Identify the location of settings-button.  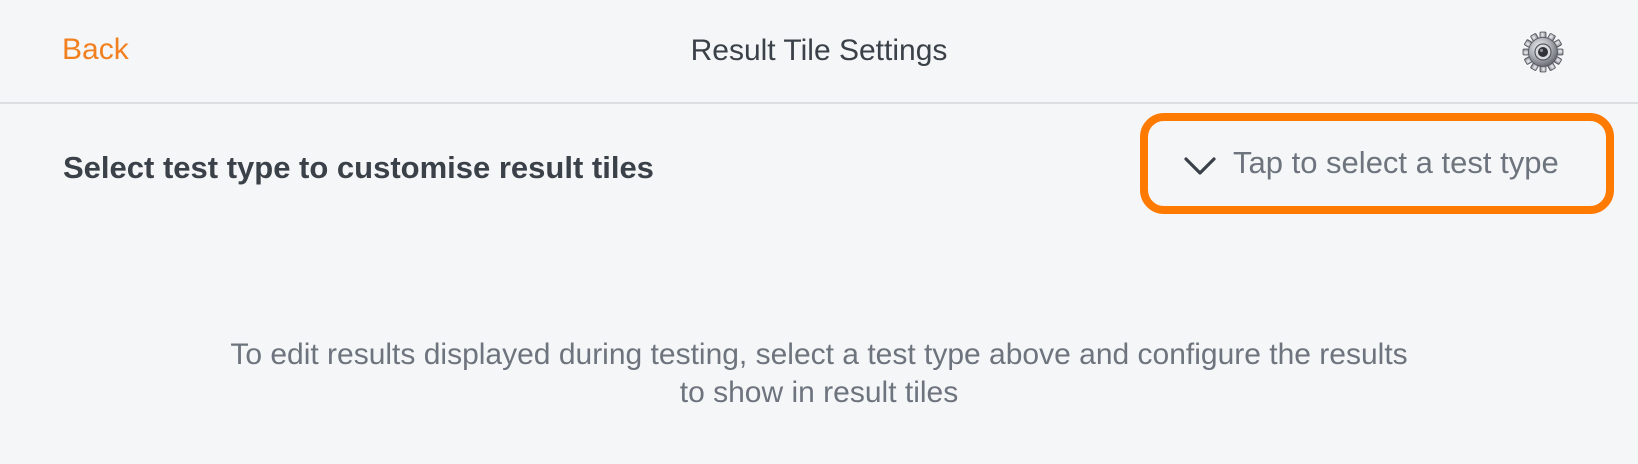
(1543, 52).